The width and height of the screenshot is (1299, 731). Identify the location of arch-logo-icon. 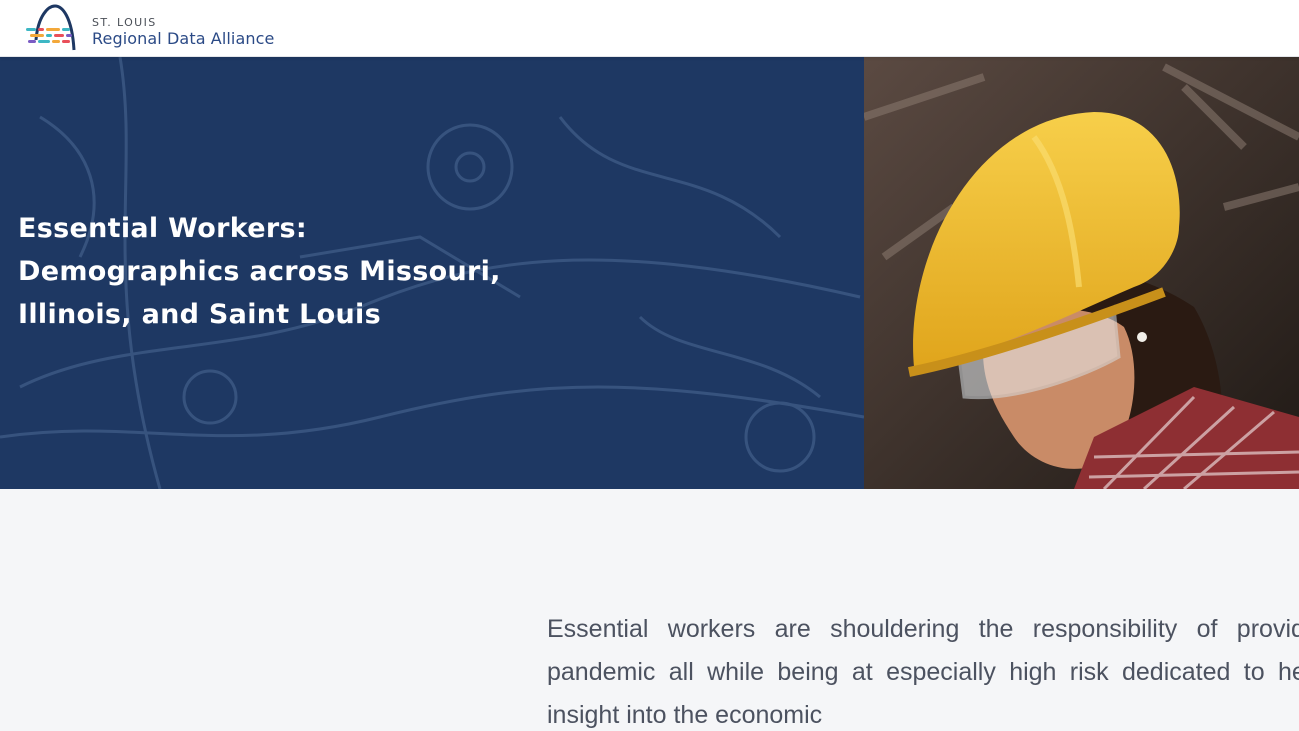
(51, 27).